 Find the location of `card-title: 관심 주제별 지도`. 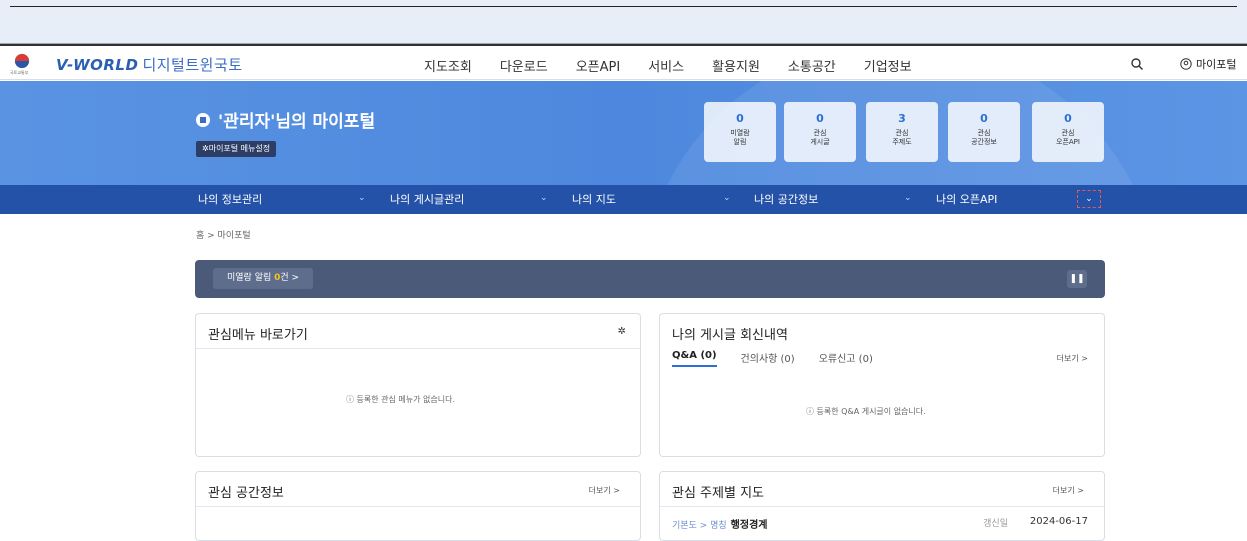

card-title: 관심 주제별 지도 is located at coordinates (718, 493).